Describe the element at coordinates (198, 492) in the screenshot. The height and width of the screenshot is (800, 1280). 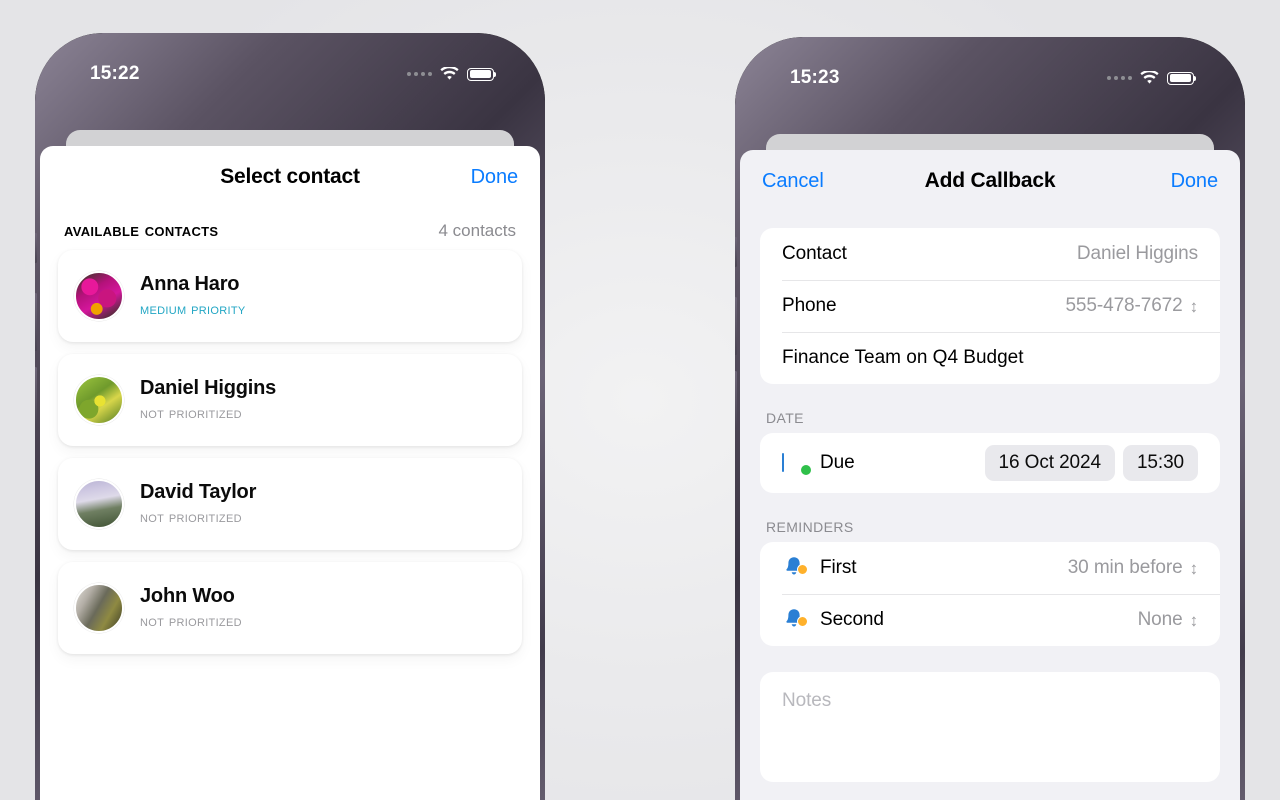
I see `contact-name: David Taylor` at that location.